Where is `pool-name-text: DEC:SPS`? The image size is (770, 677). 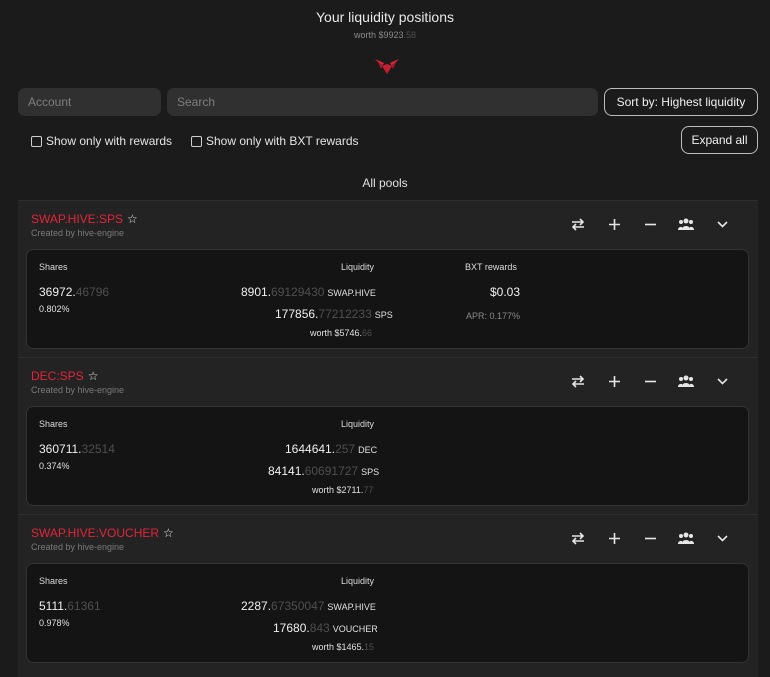
pool-name-text: DEC:SPS is located at coordinates (57, 376).